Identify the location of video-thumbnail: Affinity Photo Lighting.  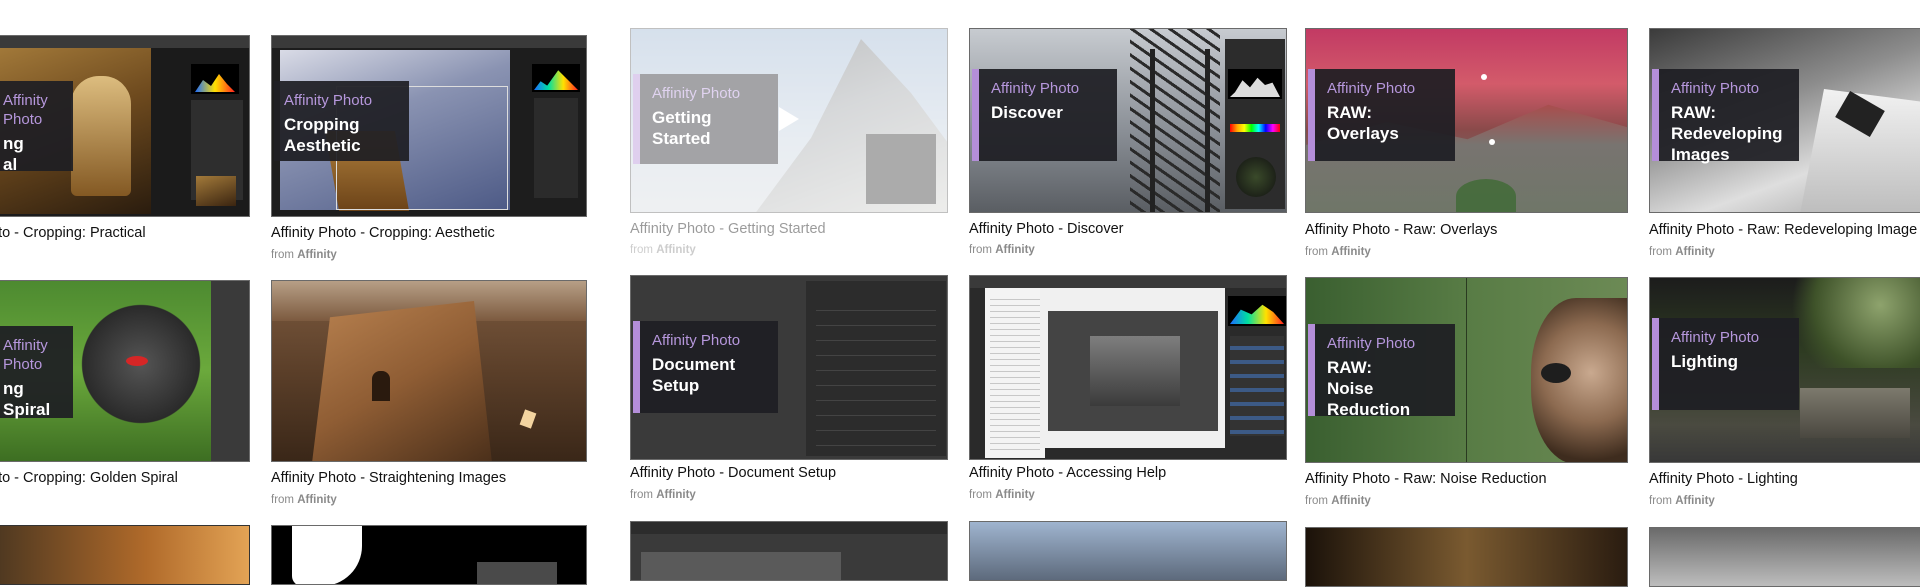
(1784, 370).